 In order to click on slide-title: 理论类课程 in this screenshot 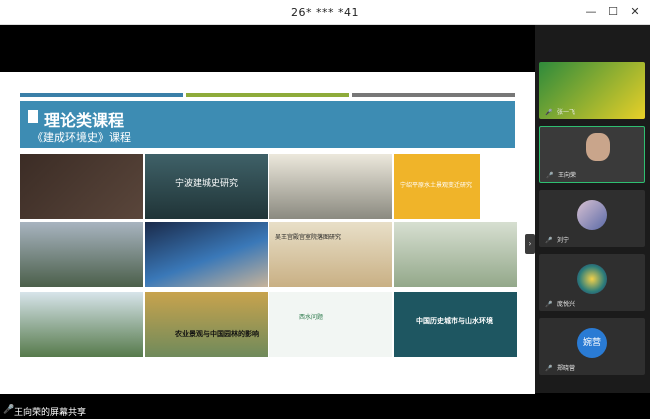, I will do `click(84, 120)`.